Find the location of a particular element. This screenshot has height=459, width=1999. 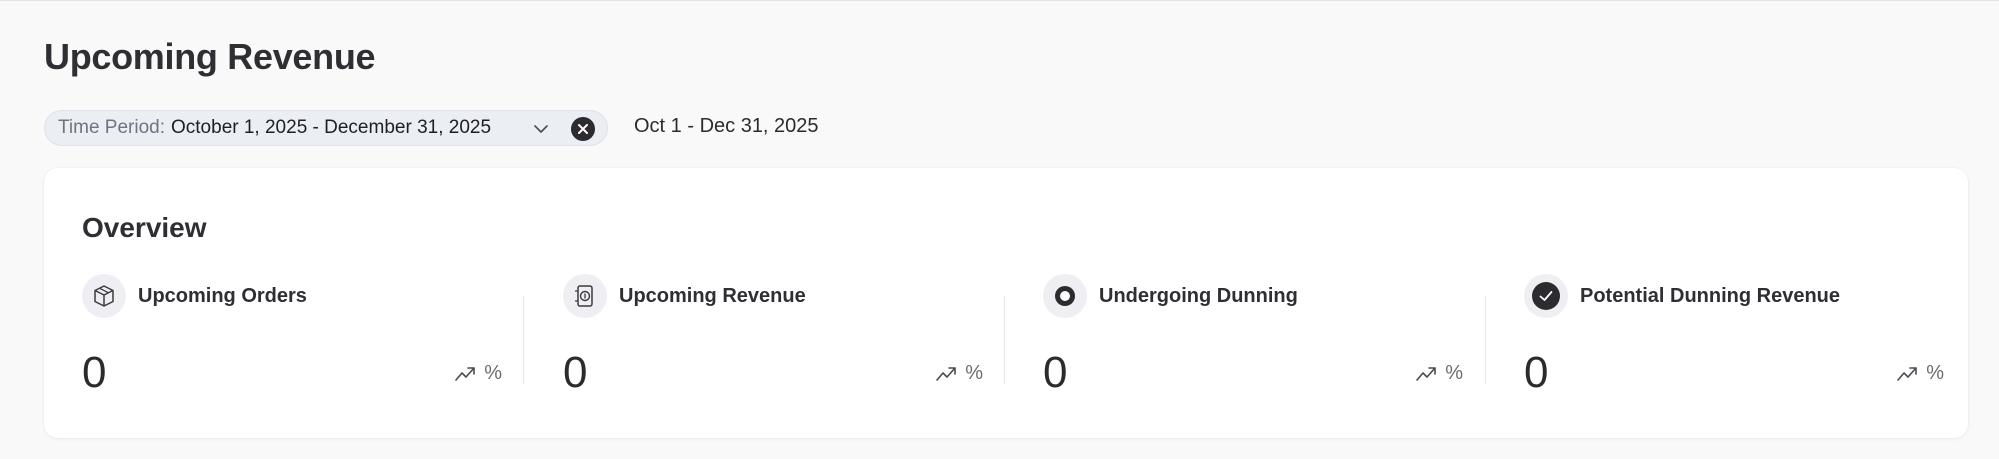

metric-label: Upcoming Revenue is located at coordinates (712, 296).